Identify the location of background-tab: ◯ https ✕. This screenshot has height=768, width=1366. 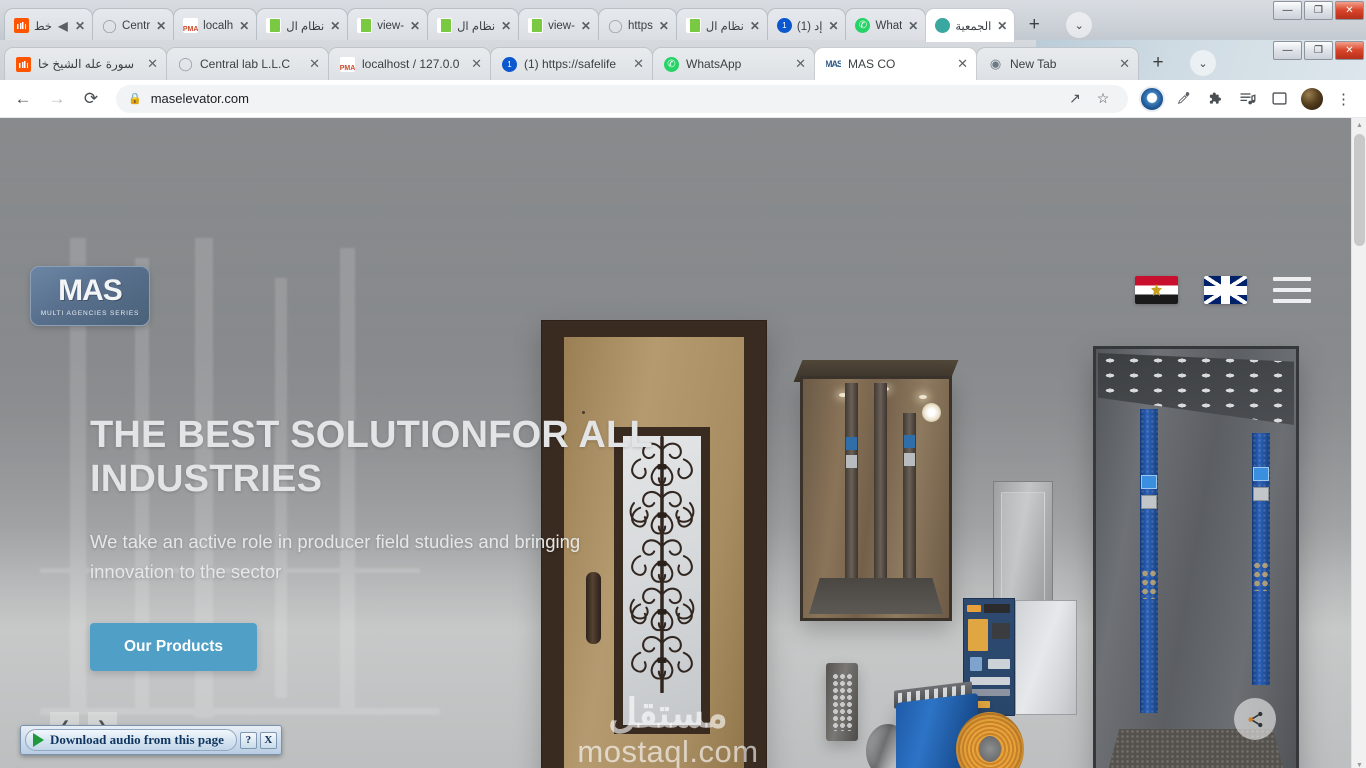
(637, 25).